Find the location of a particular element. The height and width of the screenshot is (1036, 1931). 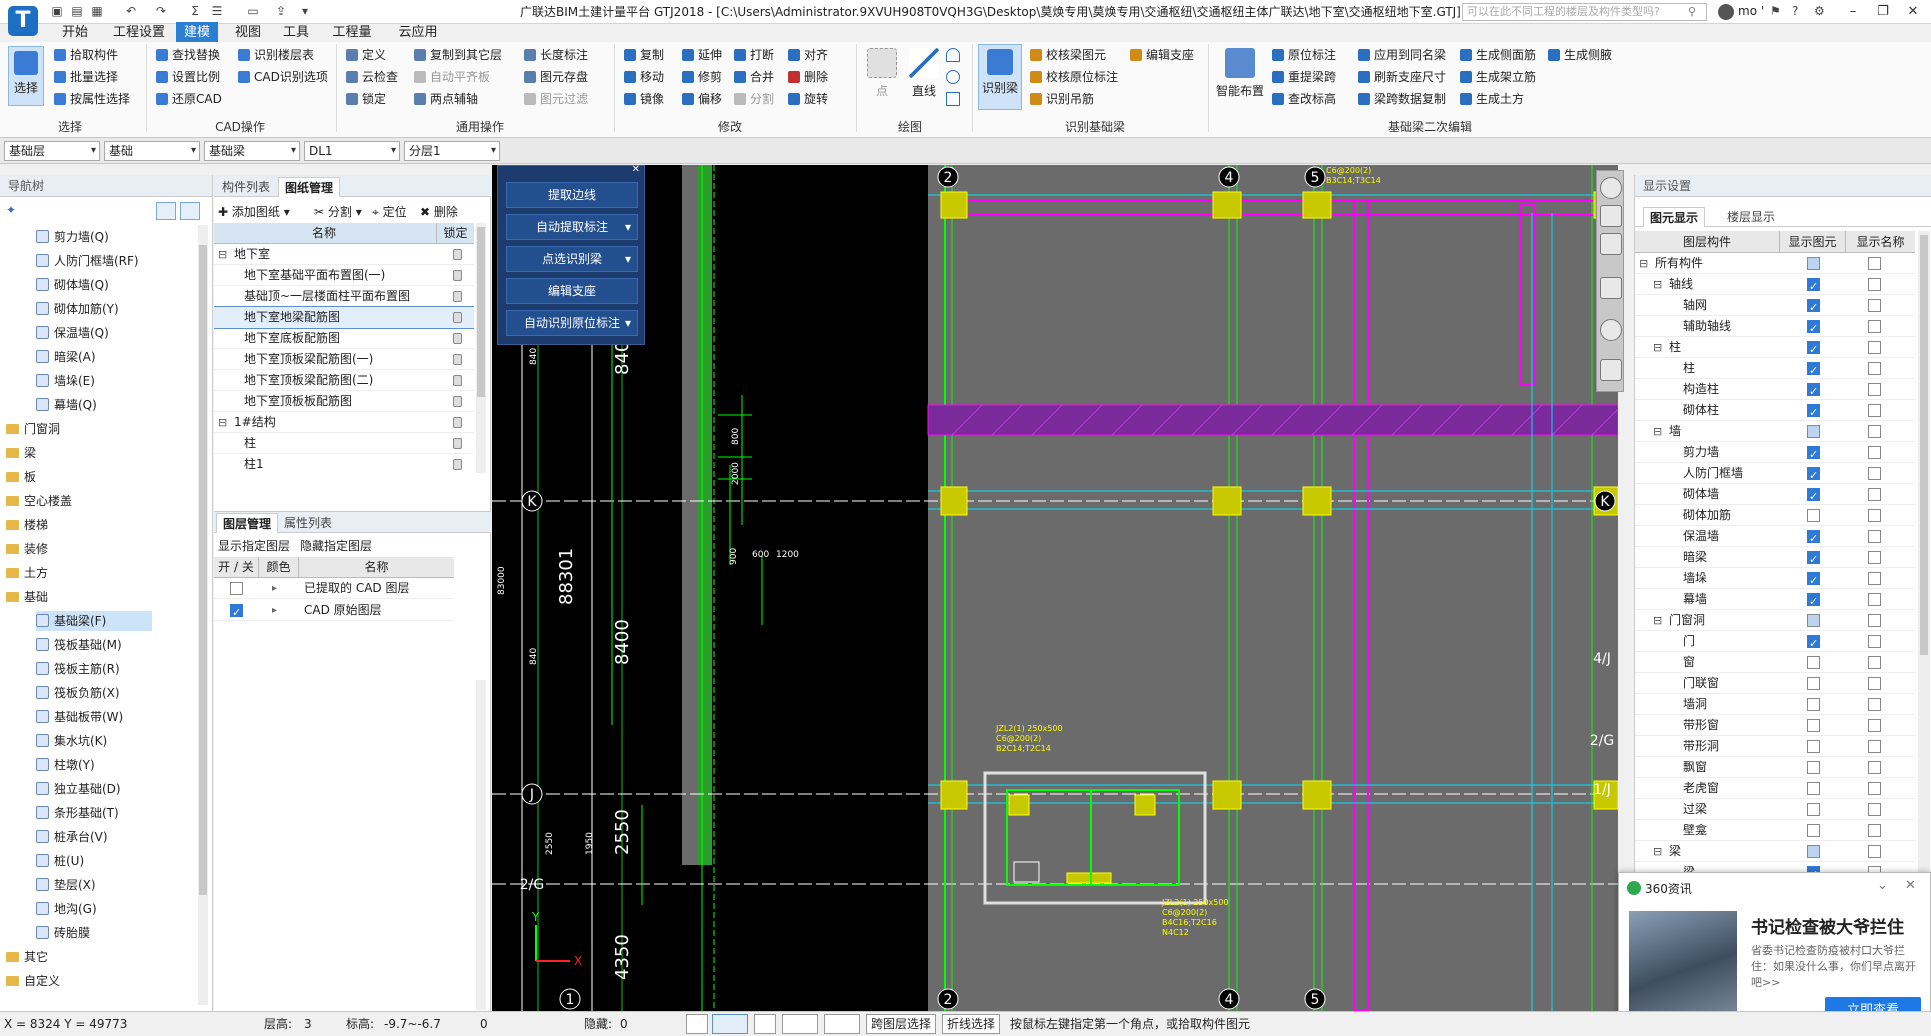

split-drawing-button: ✂ 分割 ▾ is located at coordinates (338, 211).